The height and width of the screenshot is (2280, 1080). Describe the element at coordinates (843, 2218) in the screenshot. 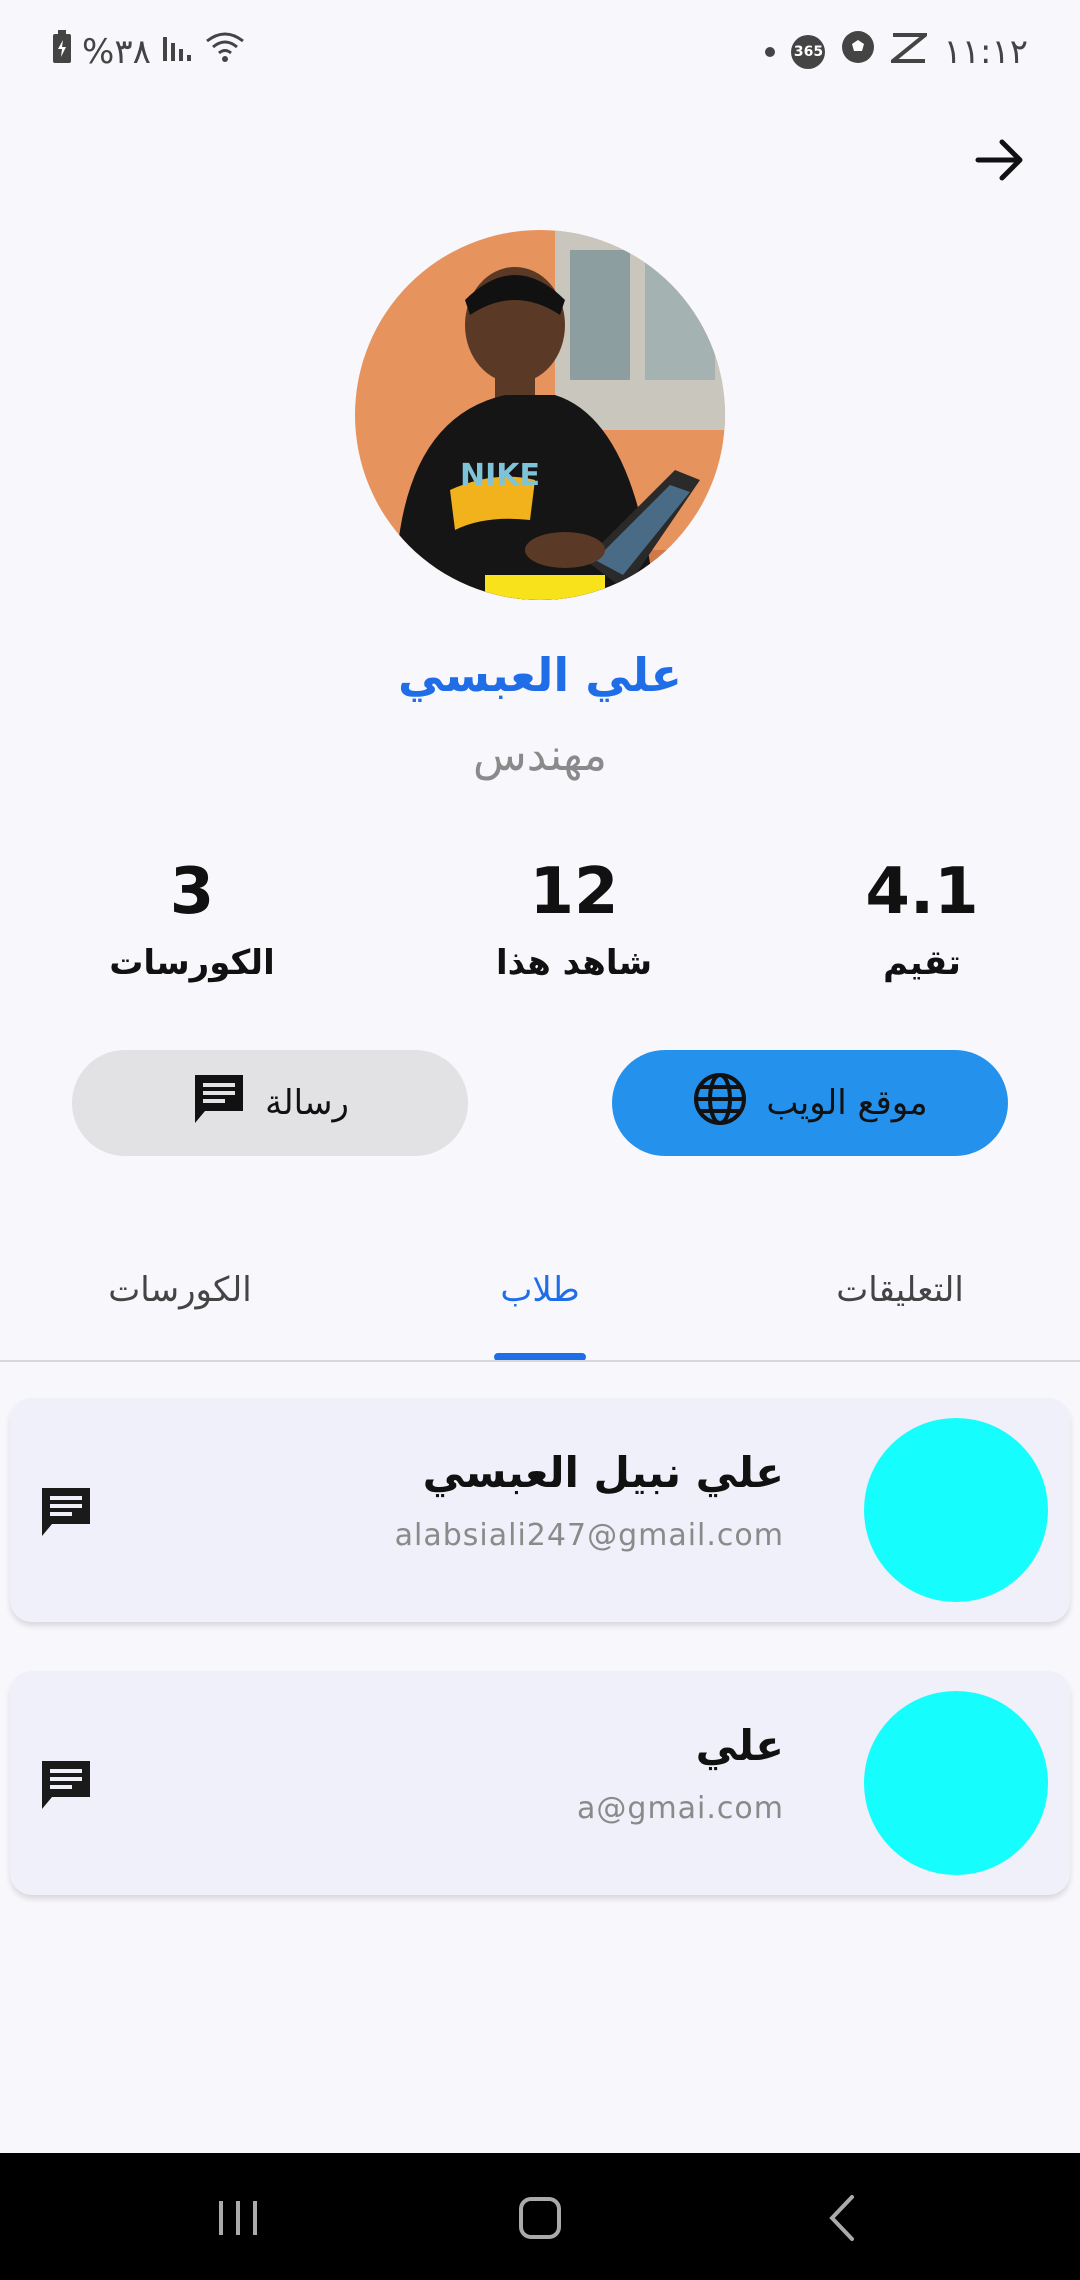

I see `back-icon` at that location.